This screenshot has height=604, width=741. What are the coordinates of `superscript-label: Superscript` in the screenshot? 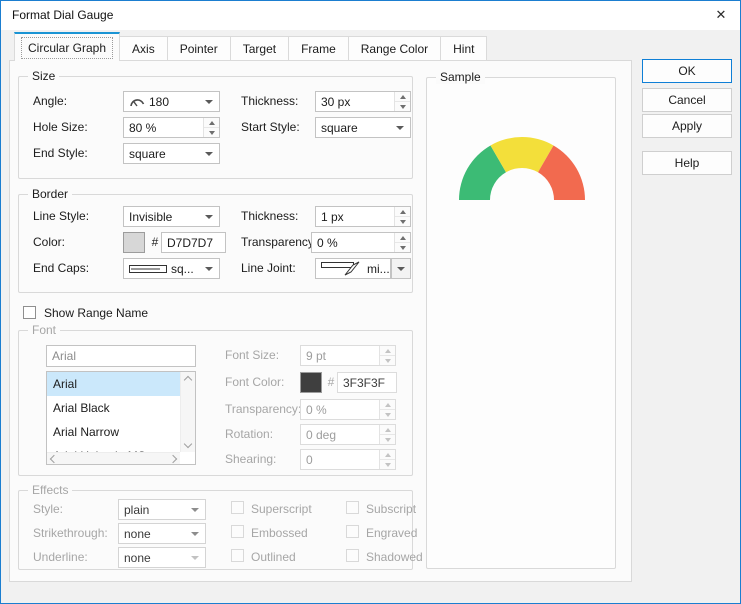 It's located at (281, 509).